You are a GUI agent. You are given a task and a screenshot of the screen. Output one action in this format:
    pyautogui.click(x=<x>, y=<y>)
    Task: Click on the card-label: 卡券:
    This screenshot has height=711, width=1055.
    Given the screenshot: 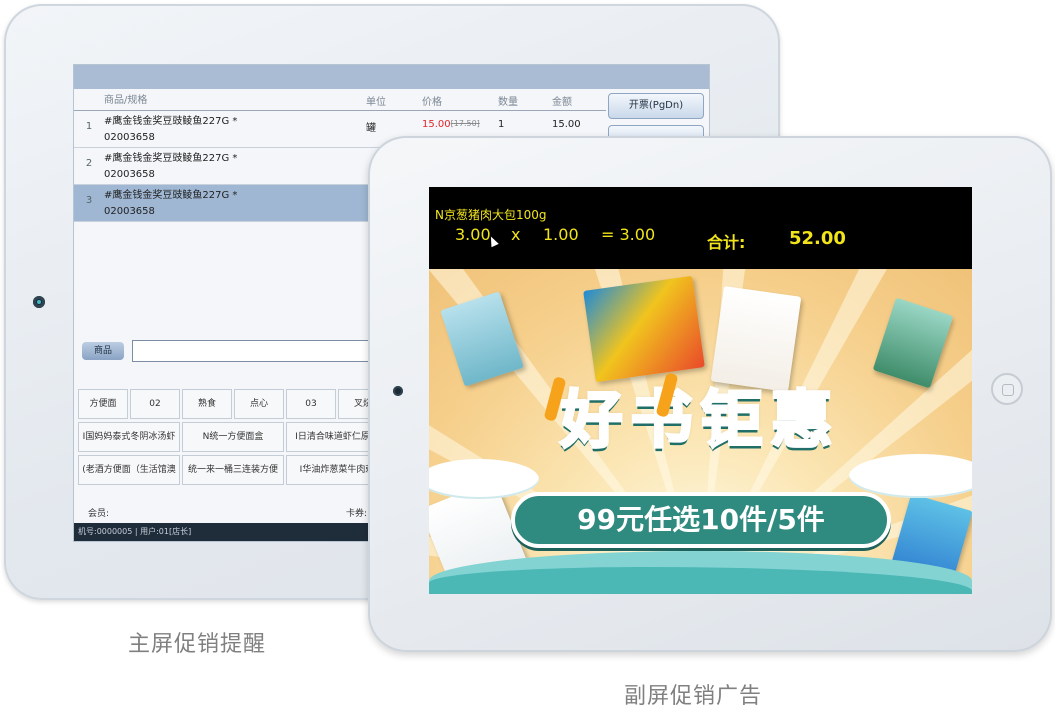 What is the action you would take?
    pyautogui.click(x=357, y=514)
    